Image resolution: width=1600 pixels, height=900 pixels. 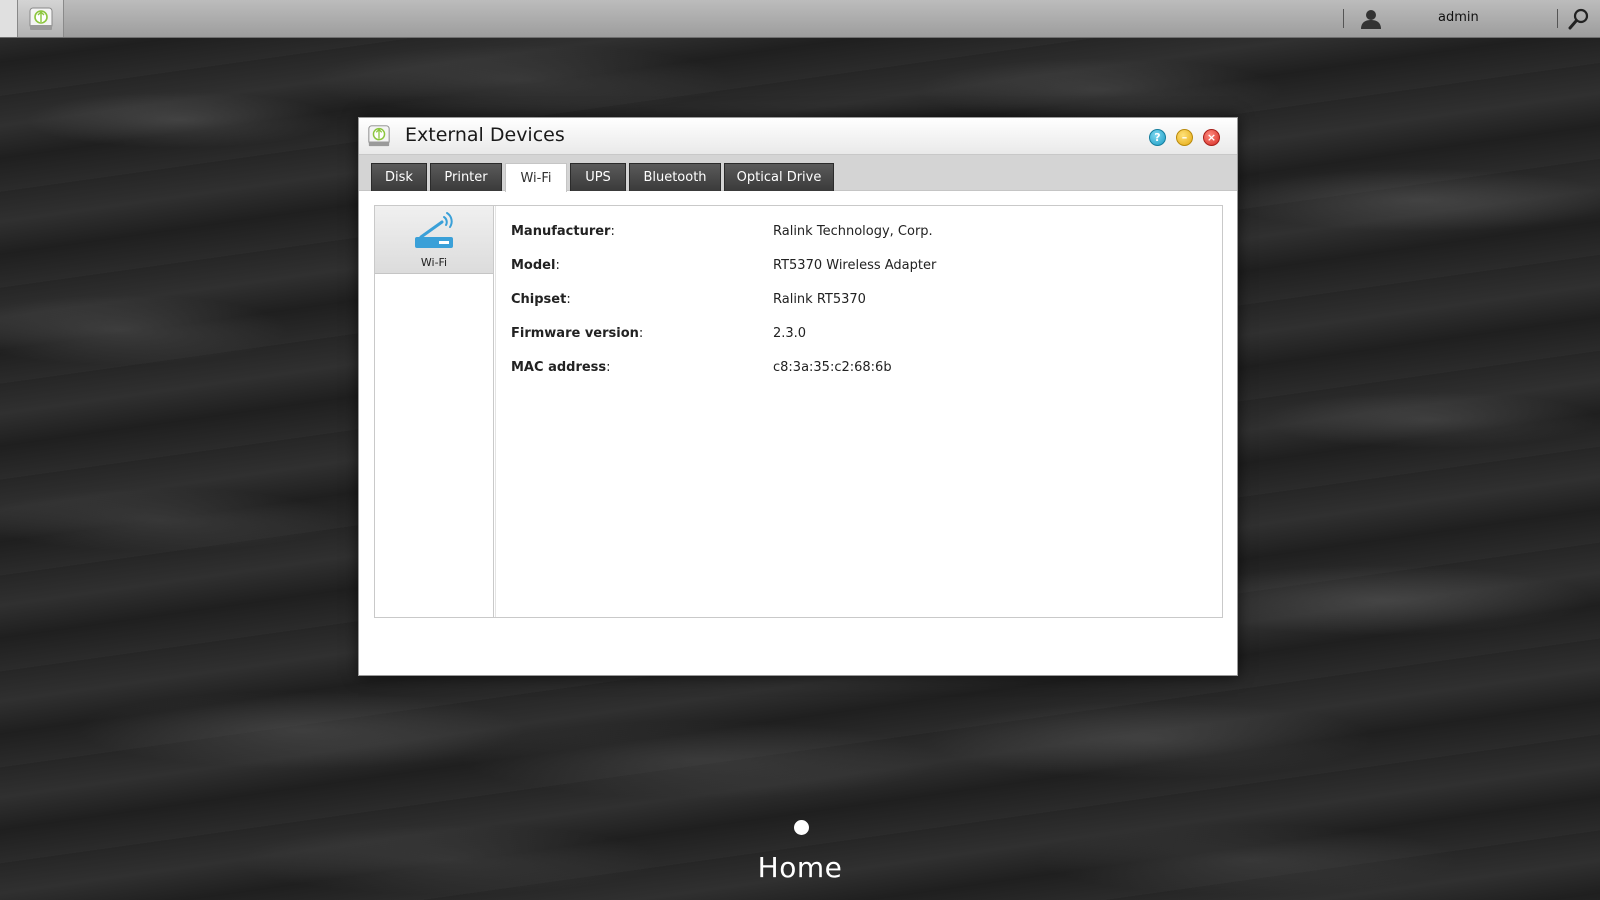 I want to click on external-devices-taskbar-button, so click(x=41, y=18).